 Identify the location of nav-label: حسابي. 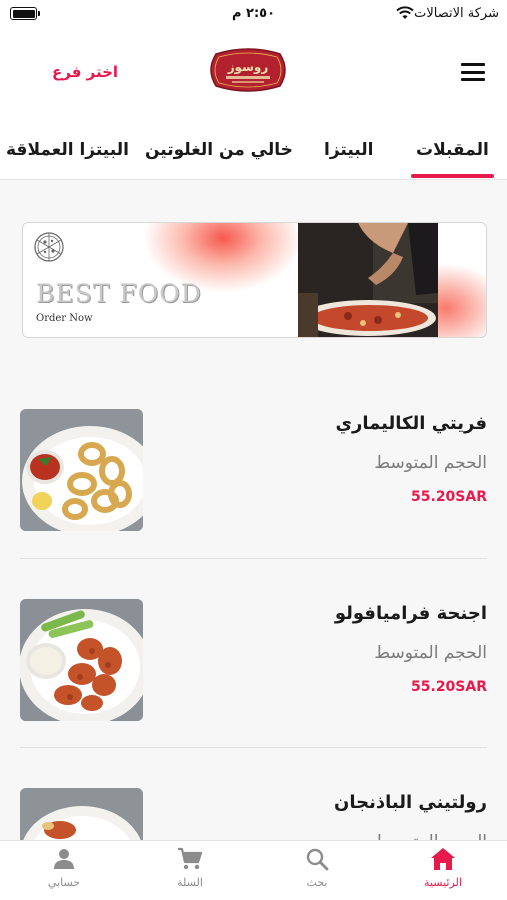
(64, 882).